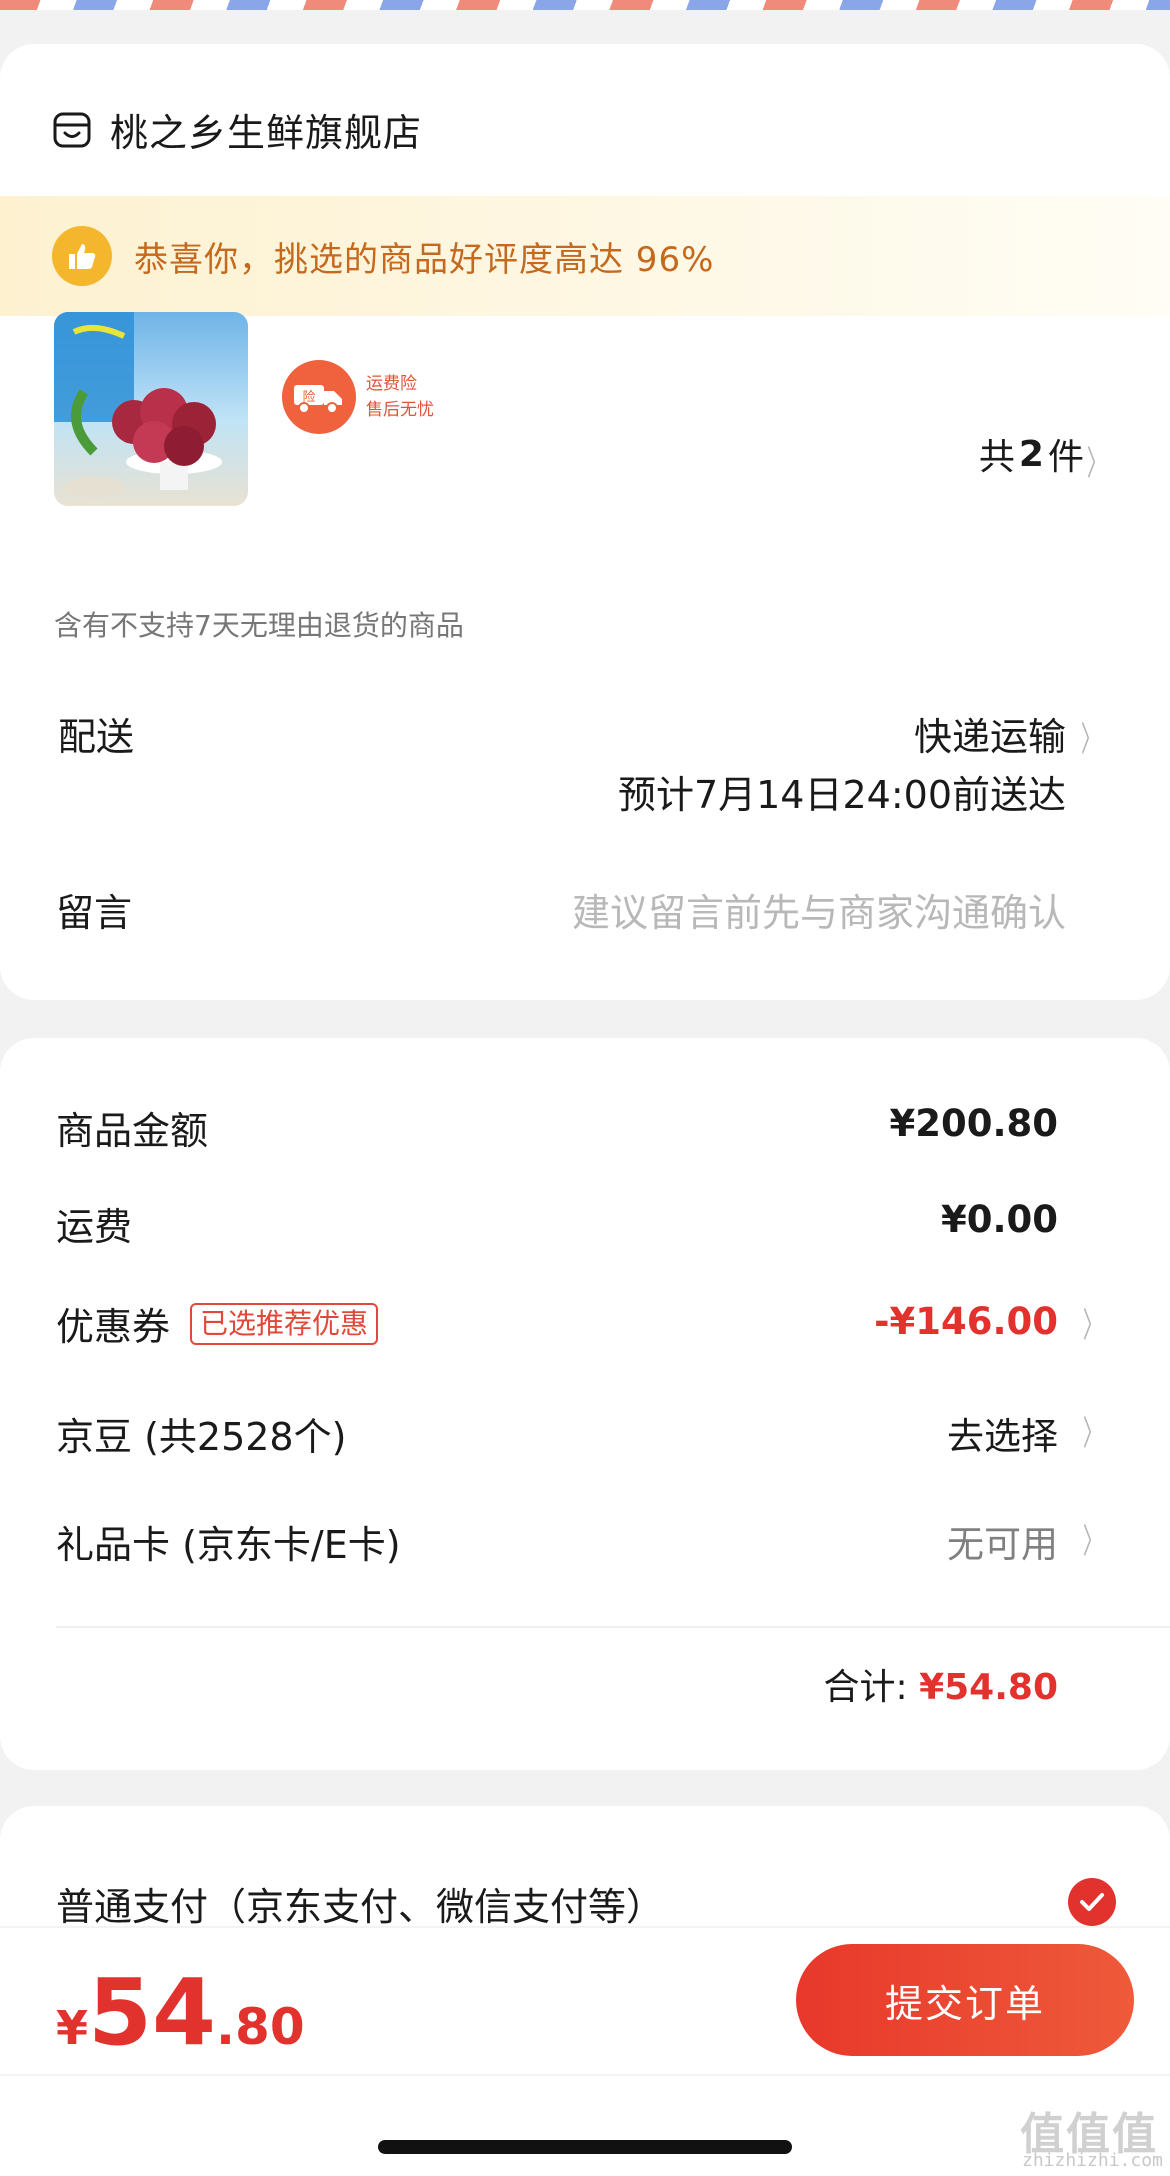 This screenshot has height=2176, width=1170. I want to click on message-label: 留言, so click(94, 913).